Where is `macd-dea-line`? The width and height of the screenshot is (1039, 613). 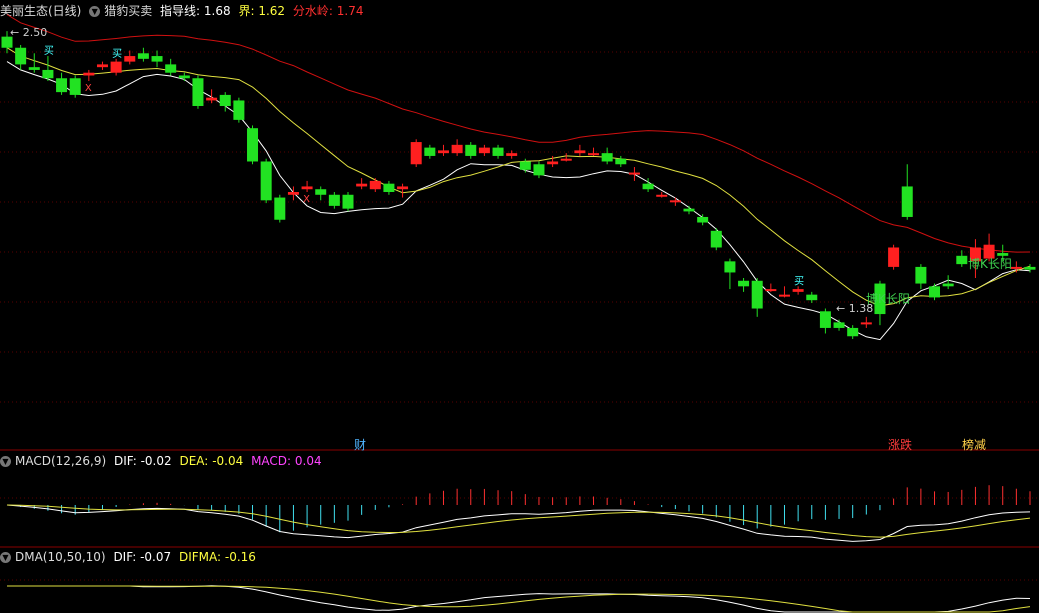
macd-dea-line is located at coordinates (518, 521).